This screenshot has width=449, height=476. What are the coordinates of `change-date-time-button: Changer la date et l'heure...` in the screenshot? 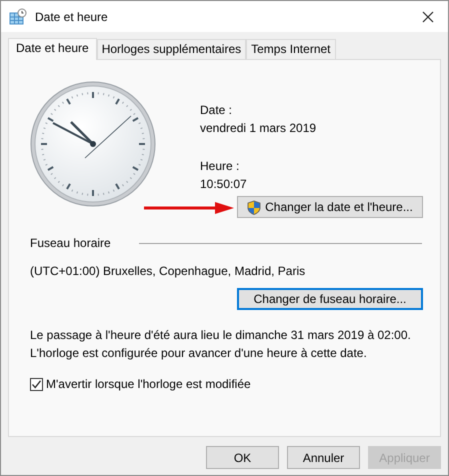 It's located at (330, 207).